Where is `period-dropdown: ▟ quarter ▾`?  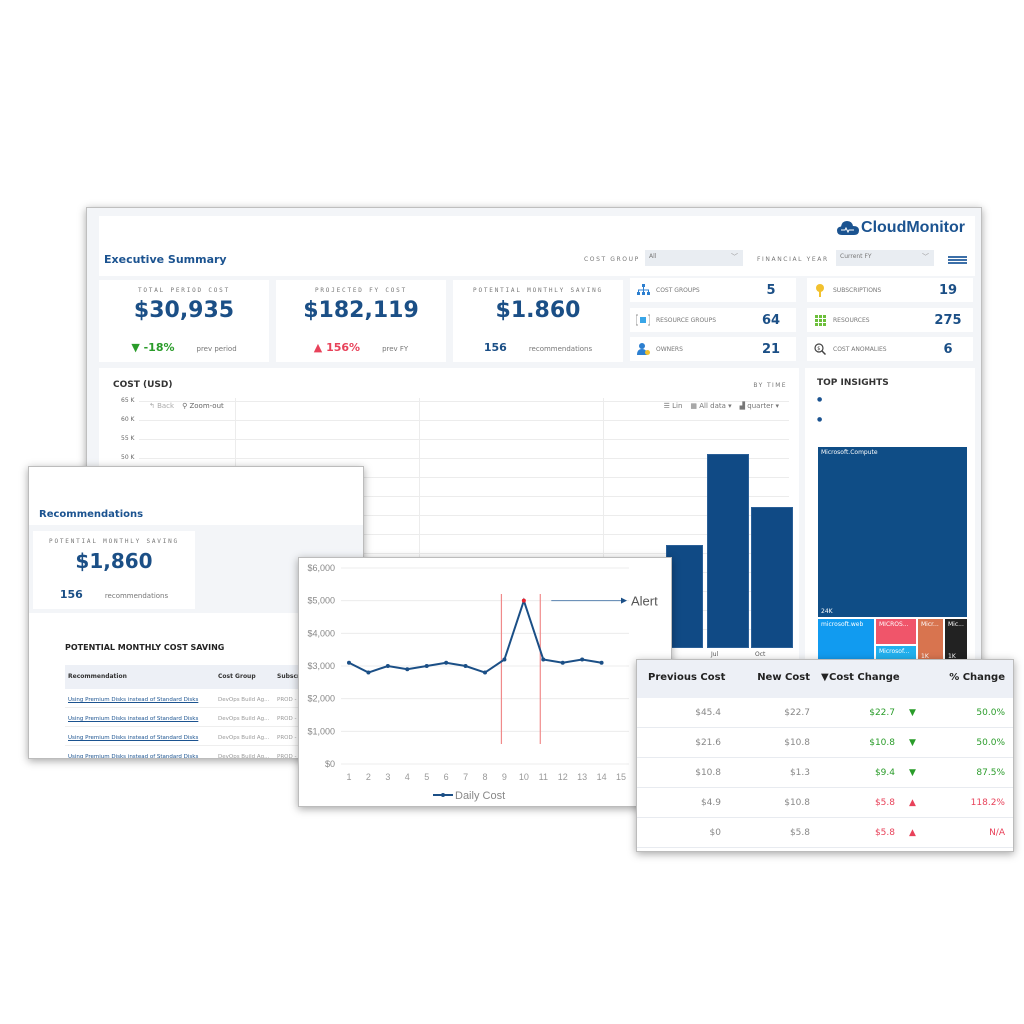 period-dropdown: ▟ quarter ▾ is located at coordinates (759, 406).